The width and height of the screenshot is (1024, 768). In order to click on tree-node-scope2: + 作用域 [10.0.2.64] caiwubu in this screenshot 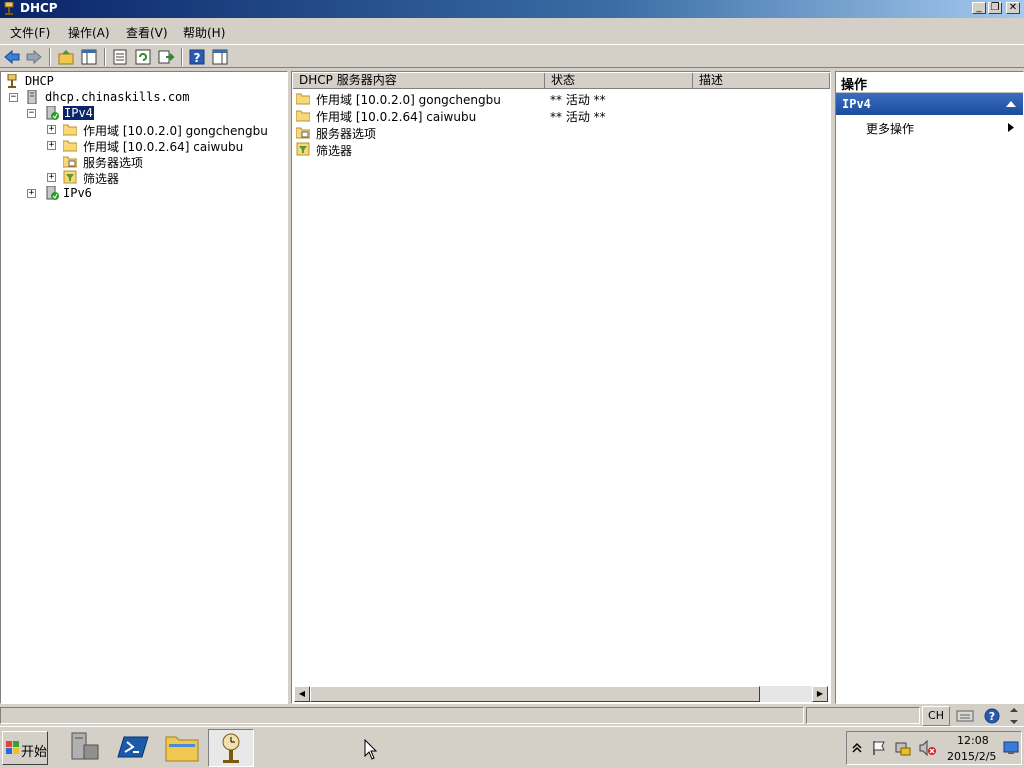, I will do `click(167, 146)`.